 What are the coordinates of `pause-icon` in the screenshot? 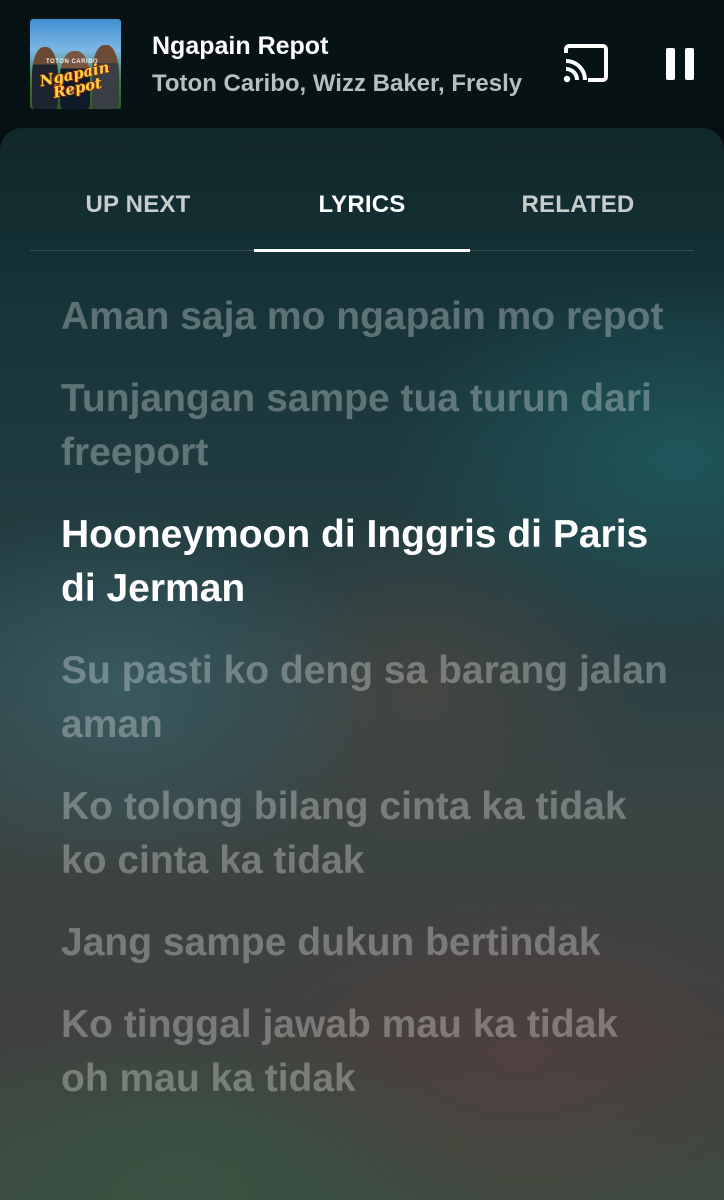 It's located at (680, 64).